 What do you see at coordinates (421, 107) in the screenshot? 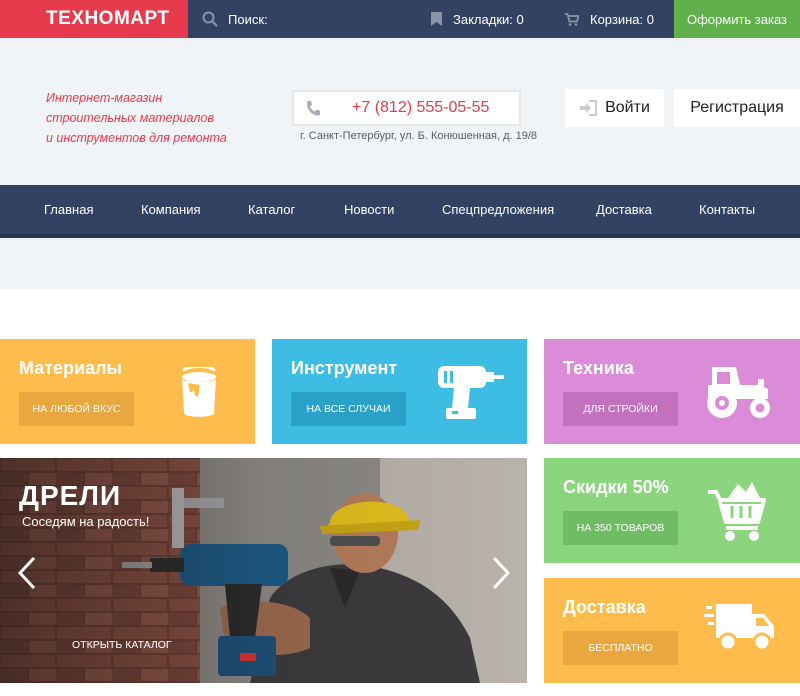
I see `phone-number: +7 (812) 555-05-55` at bounding box center [421, 107].